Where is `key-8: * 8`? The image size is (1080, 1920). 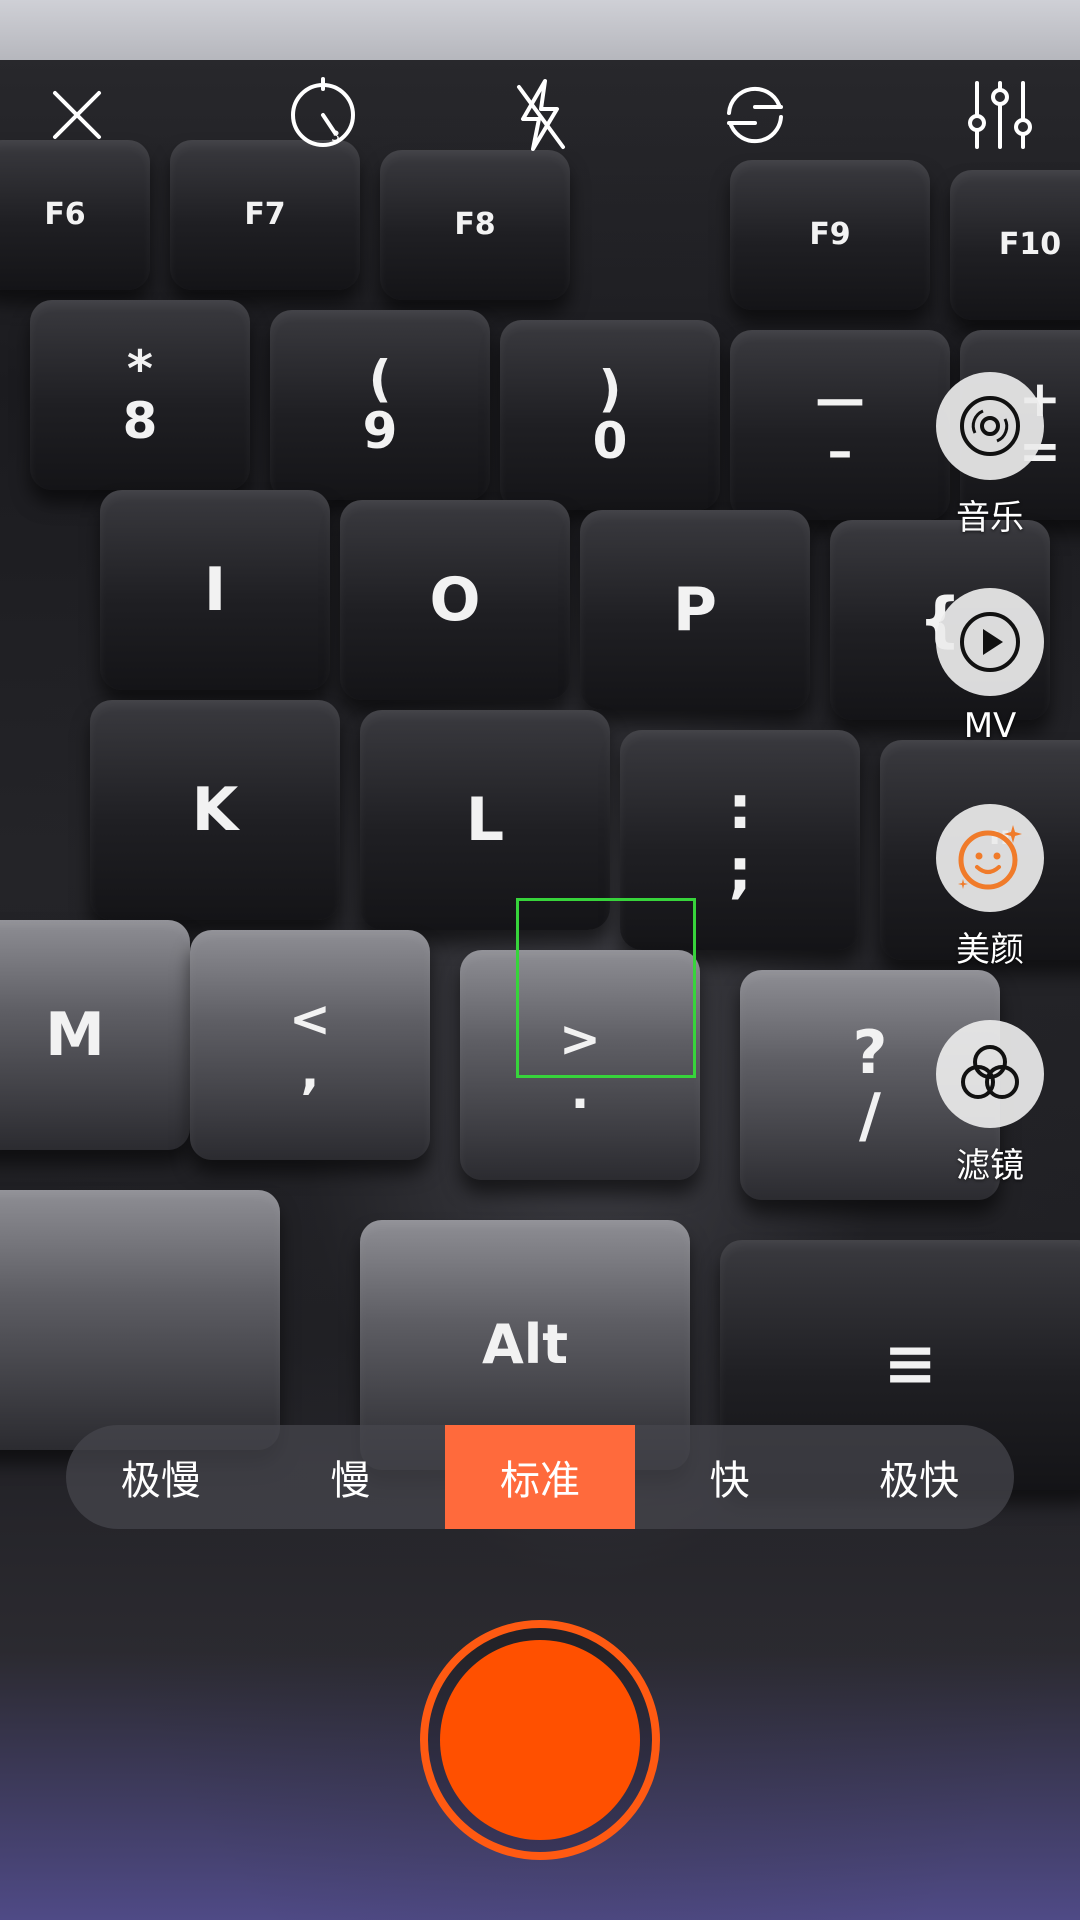 key-8: * 8 is located at coordinates (140, 395).